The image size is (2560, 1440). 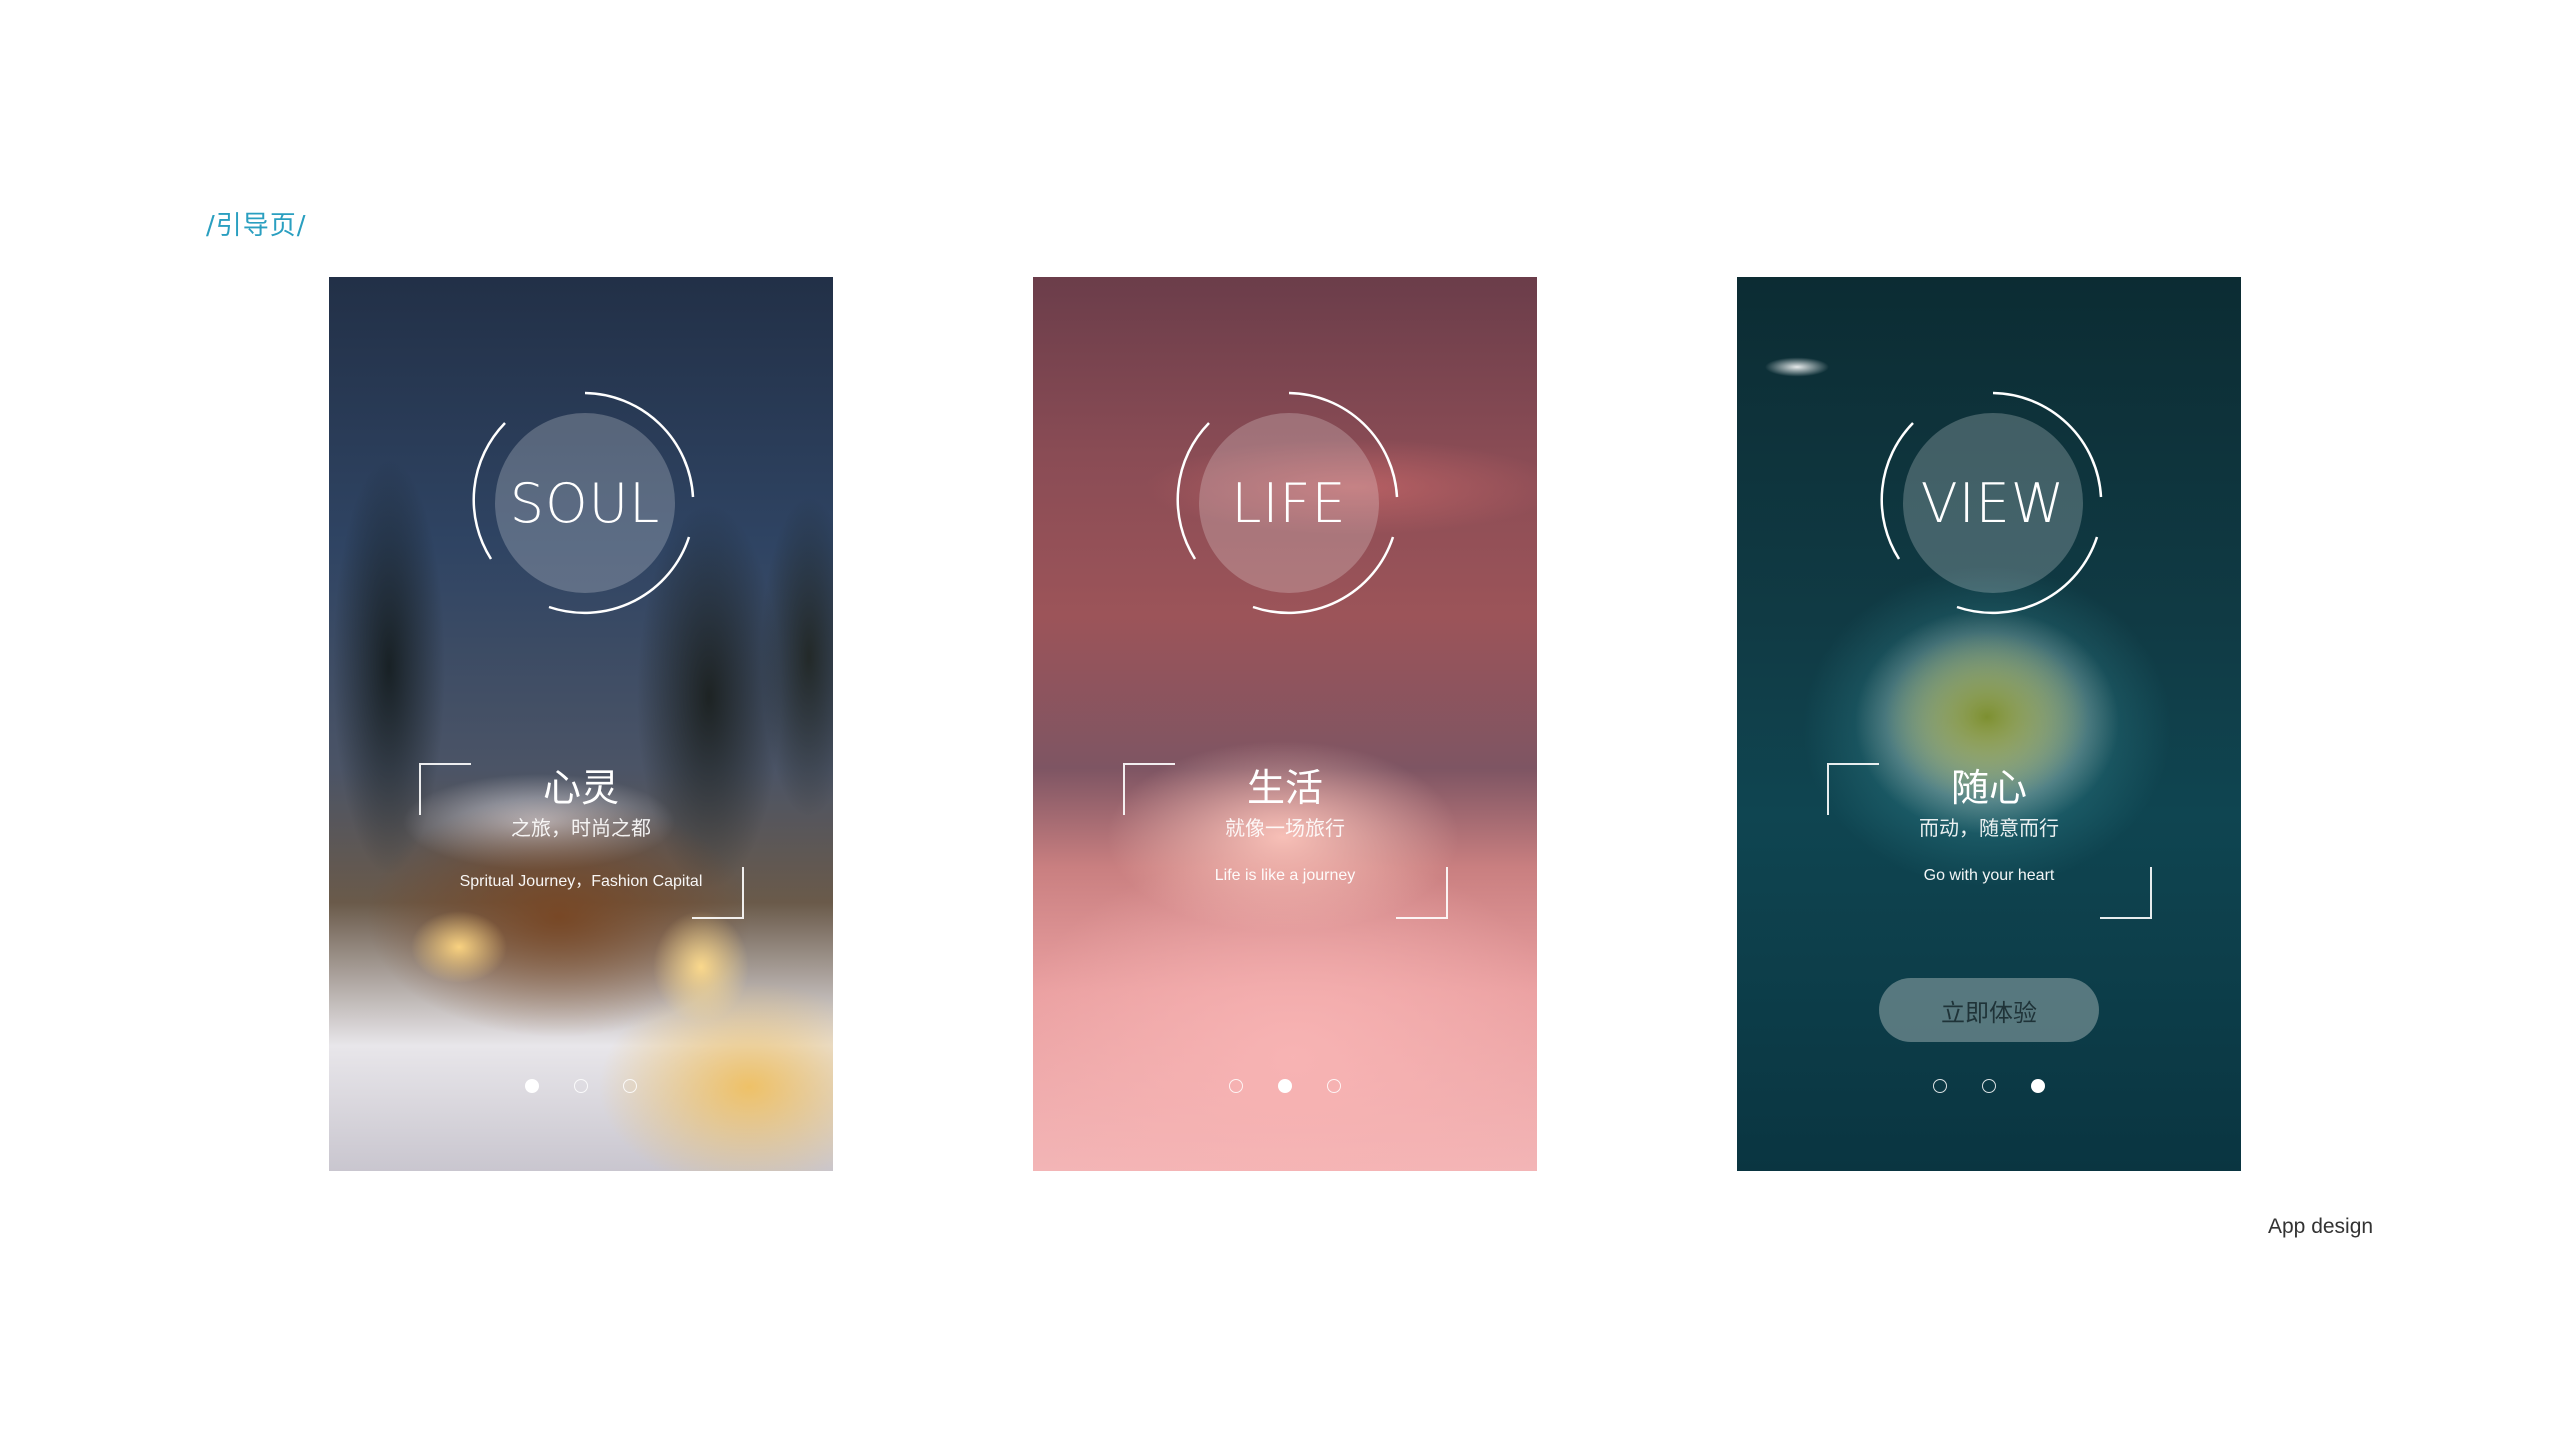 I want to click on screen-english-caption: Spritual Journey，Fashion Capital, so click(x=581, y=881).